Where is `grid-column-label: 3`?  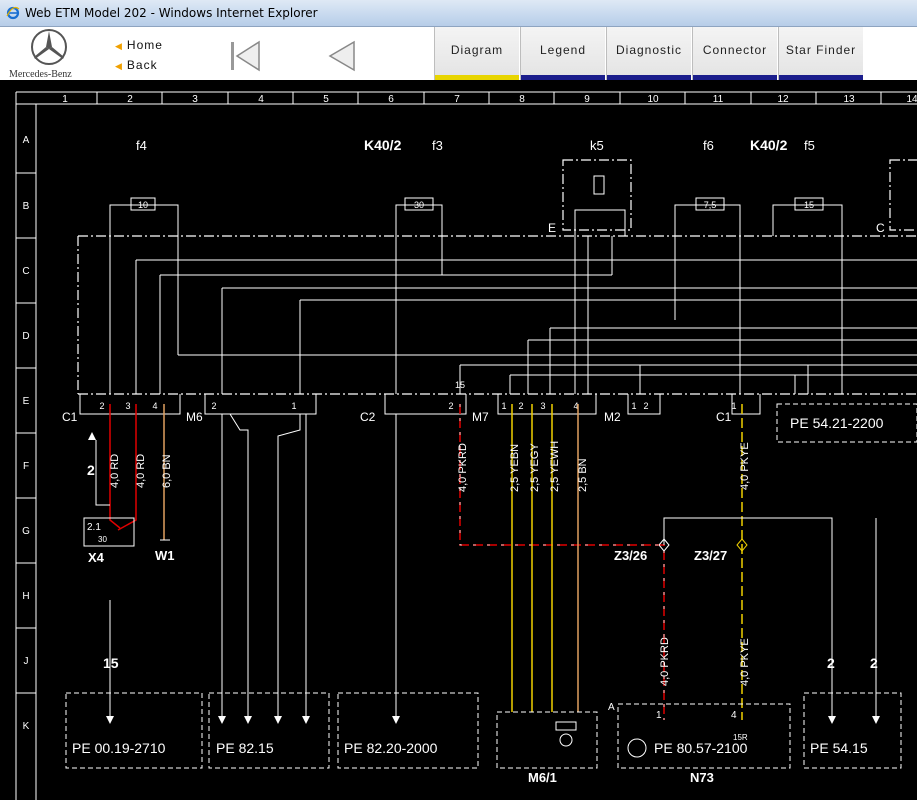
grid-column-label: 3 is located at coordinates (195, 99).